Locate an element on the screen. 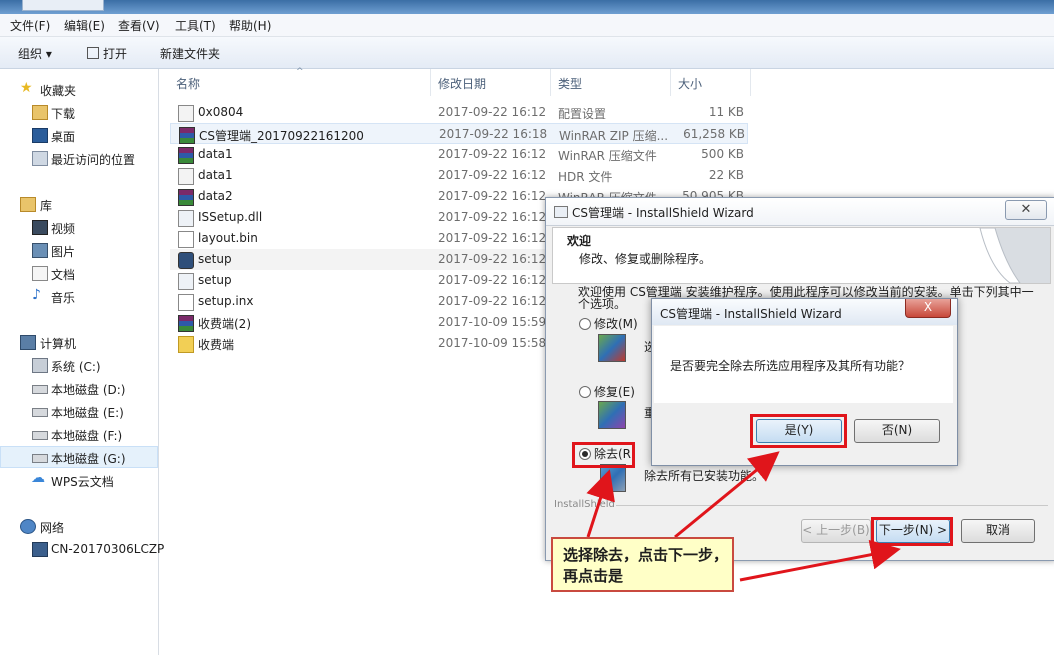  annotation-arrows is located at coordinates (743, 516).